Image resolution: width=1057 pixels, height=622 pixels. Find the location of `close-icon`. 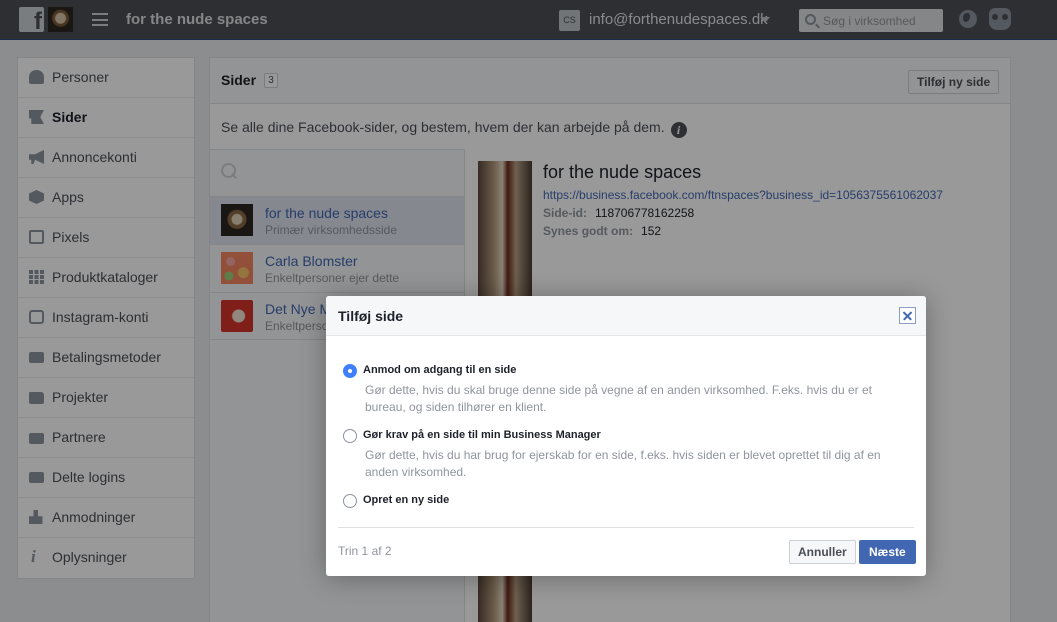

close-icon is located at coordinates (907, 315).